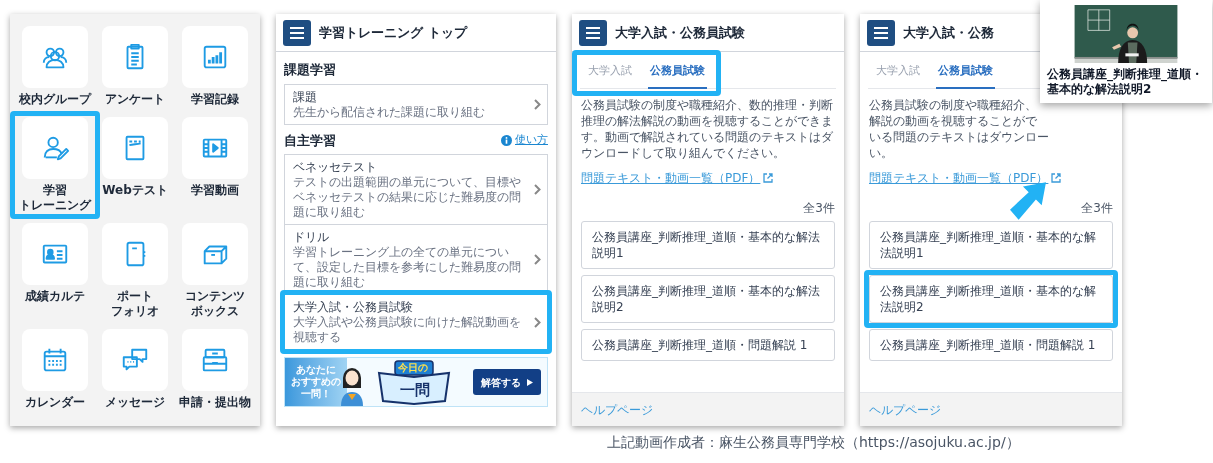 The height and width of the screenshot is (463, 1213). Describe the element at coordinates (524, 140) in the screenshot. I see `help-link: 使い方` at that location.